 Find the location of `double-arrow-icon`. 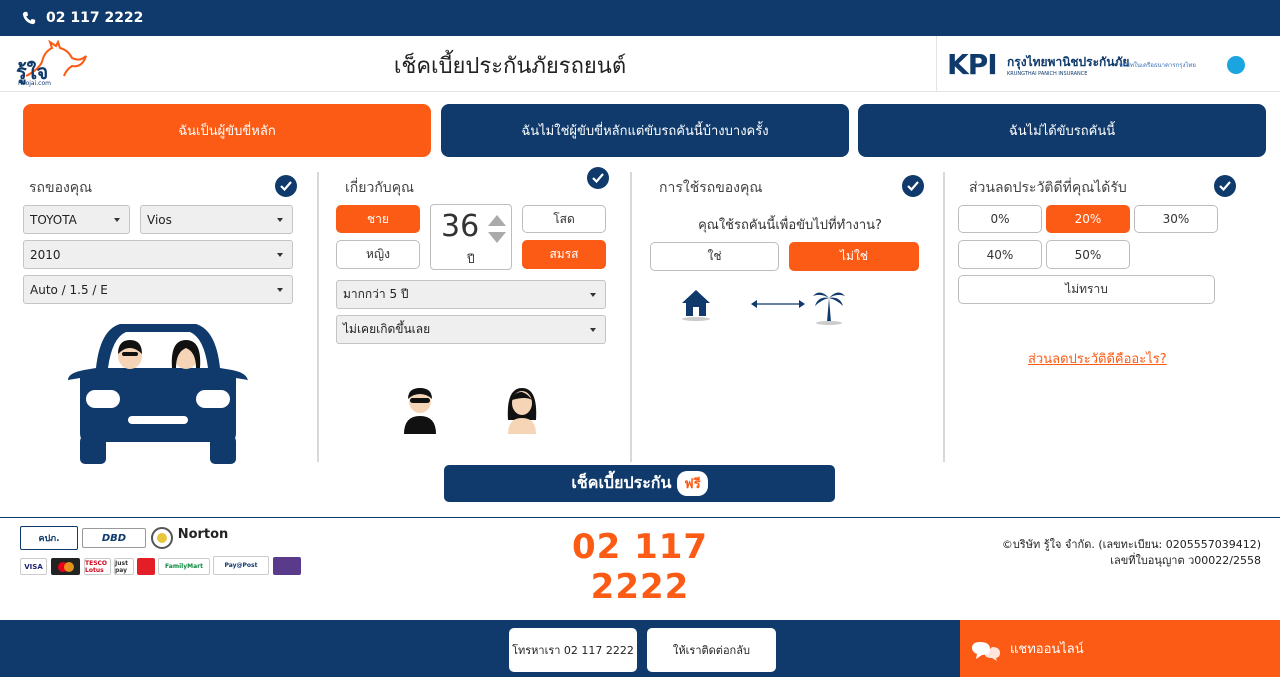

double-arrow-icon is located at coordinates (778, 304).